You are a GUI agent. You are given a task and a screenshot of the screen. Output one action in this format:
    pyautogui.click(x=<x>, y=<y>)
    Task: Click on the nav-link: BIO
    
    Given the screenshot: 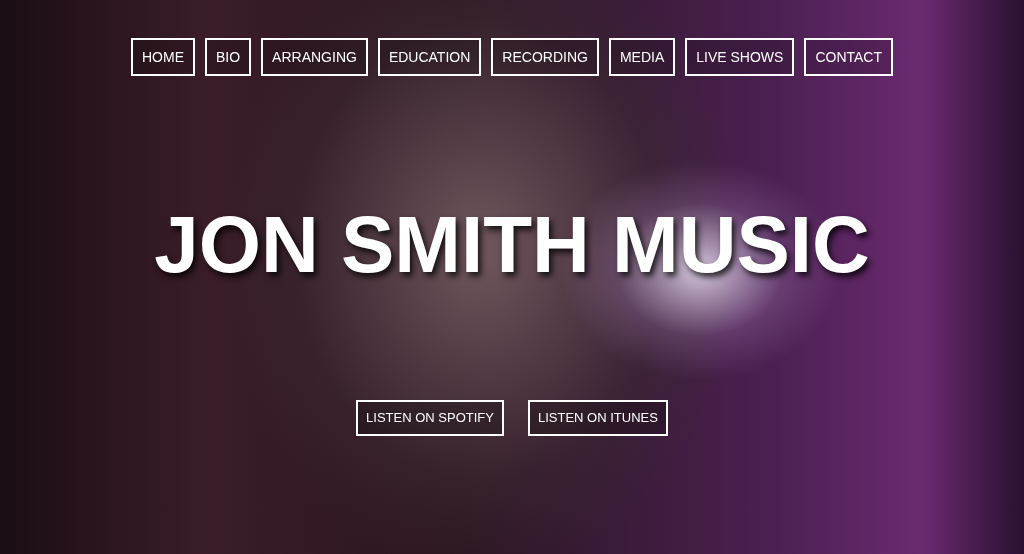 What is the action you would take?
    pyautogui.click(x=228, y=57)
    